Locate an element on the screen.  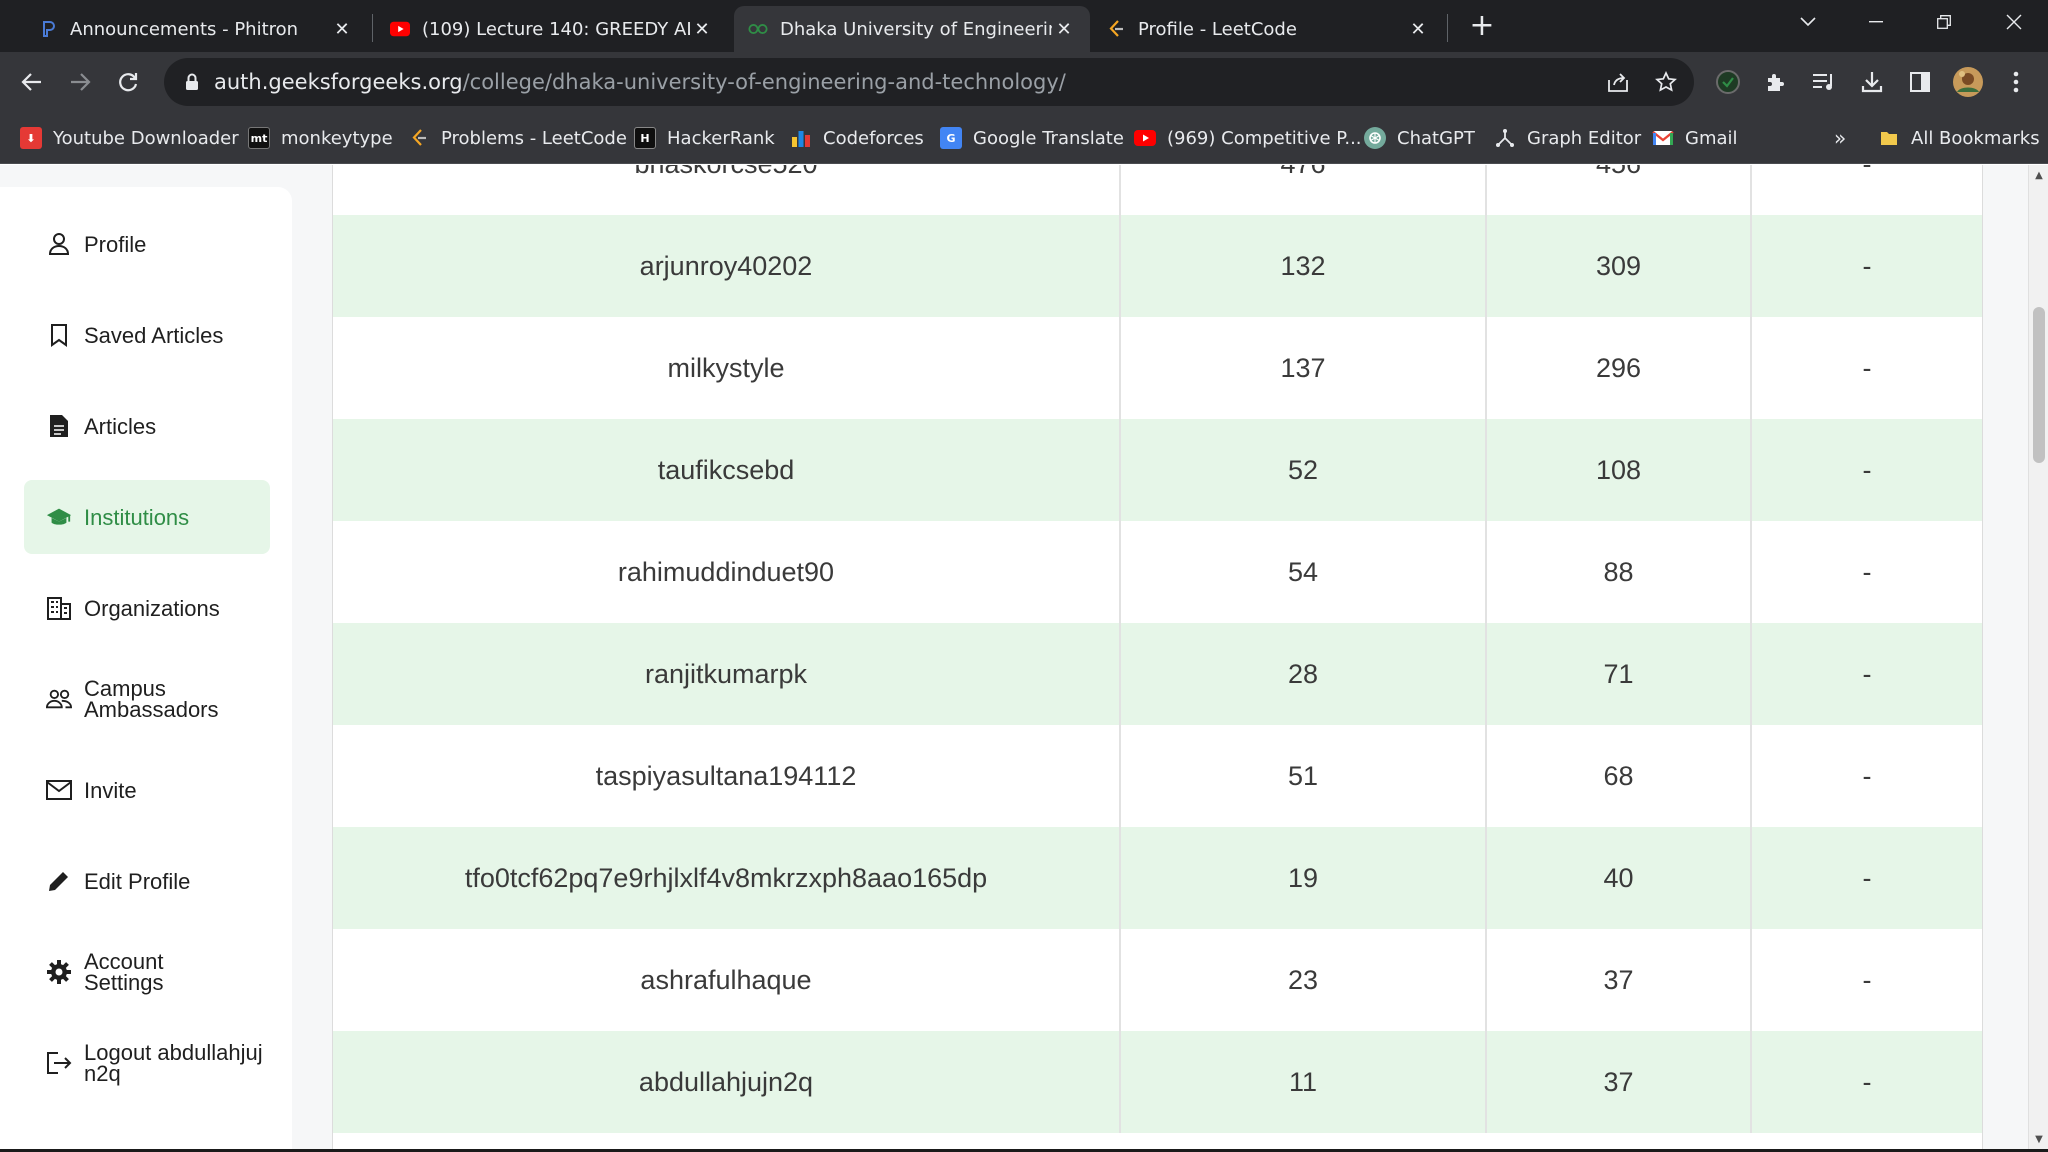
username-cell: ashrafulhaque is located at coordinates (727, 980).